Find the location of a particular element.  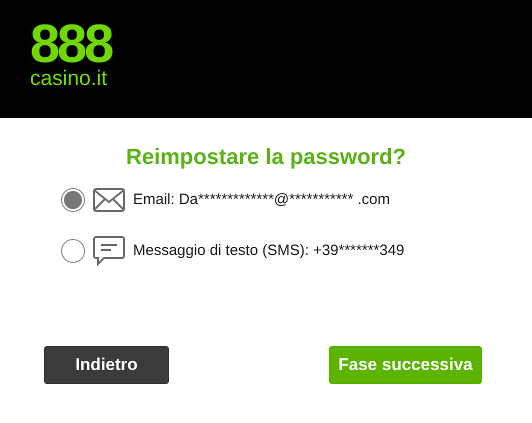

option-label: Messaggio di testo (SMS): +39*******349 is located at coordinates (268, 250).